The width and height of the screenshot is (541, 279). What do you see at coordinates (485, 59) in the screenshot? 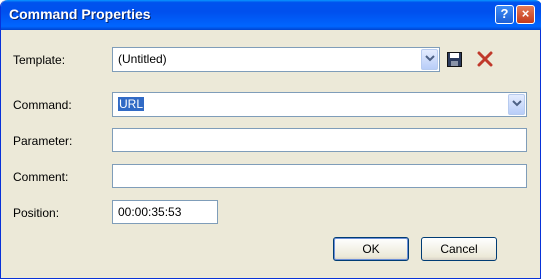
I see `delete-template-icon` at bounding box center [485, 59].